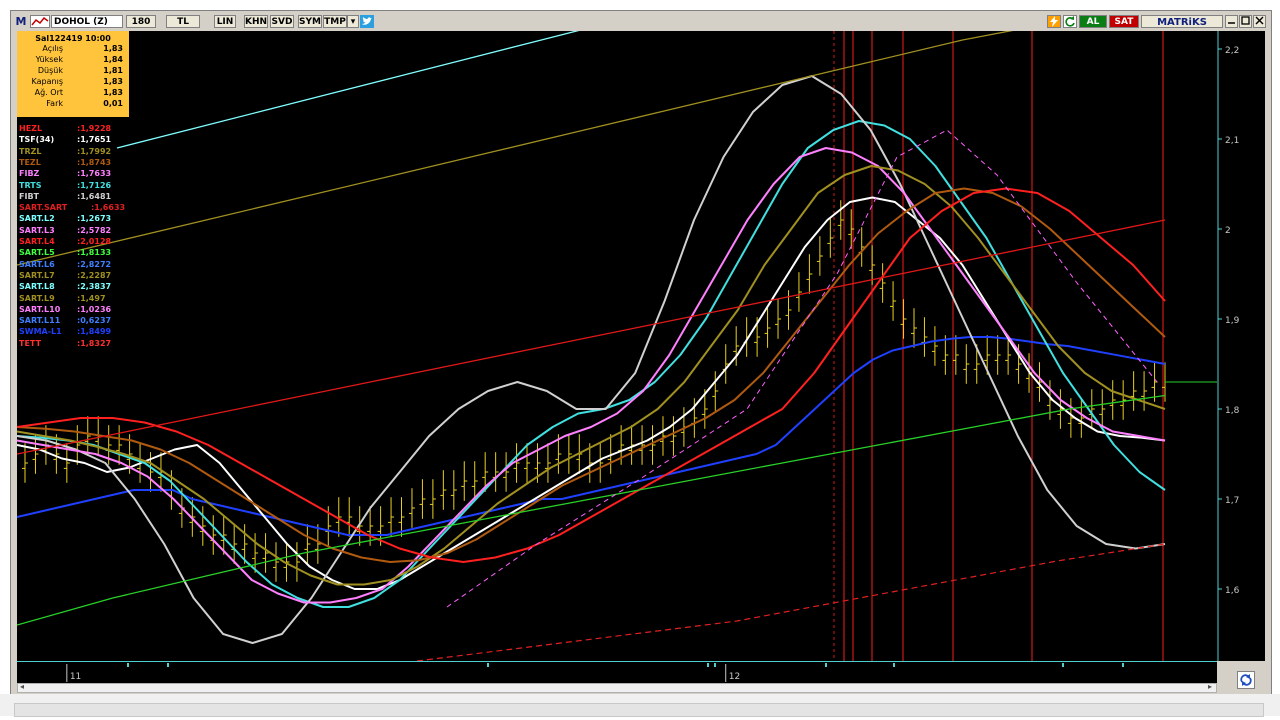 The image size is (1280, 720). I want to click on legend-item: SWMA-L1:1,8499, so click(65, 331).